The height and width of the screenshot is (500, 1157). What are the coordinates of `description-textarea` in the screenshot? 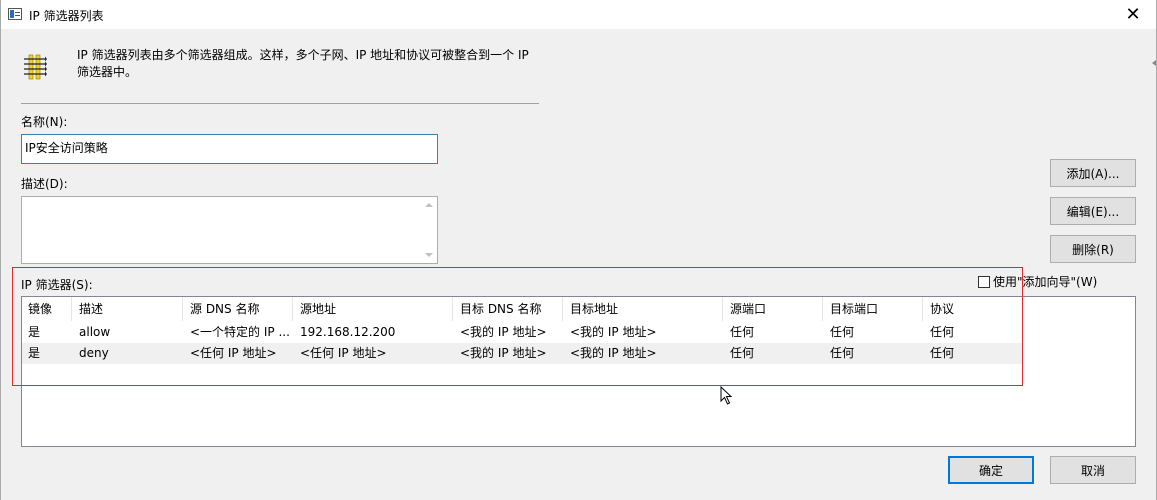 It's located at (229, 230).